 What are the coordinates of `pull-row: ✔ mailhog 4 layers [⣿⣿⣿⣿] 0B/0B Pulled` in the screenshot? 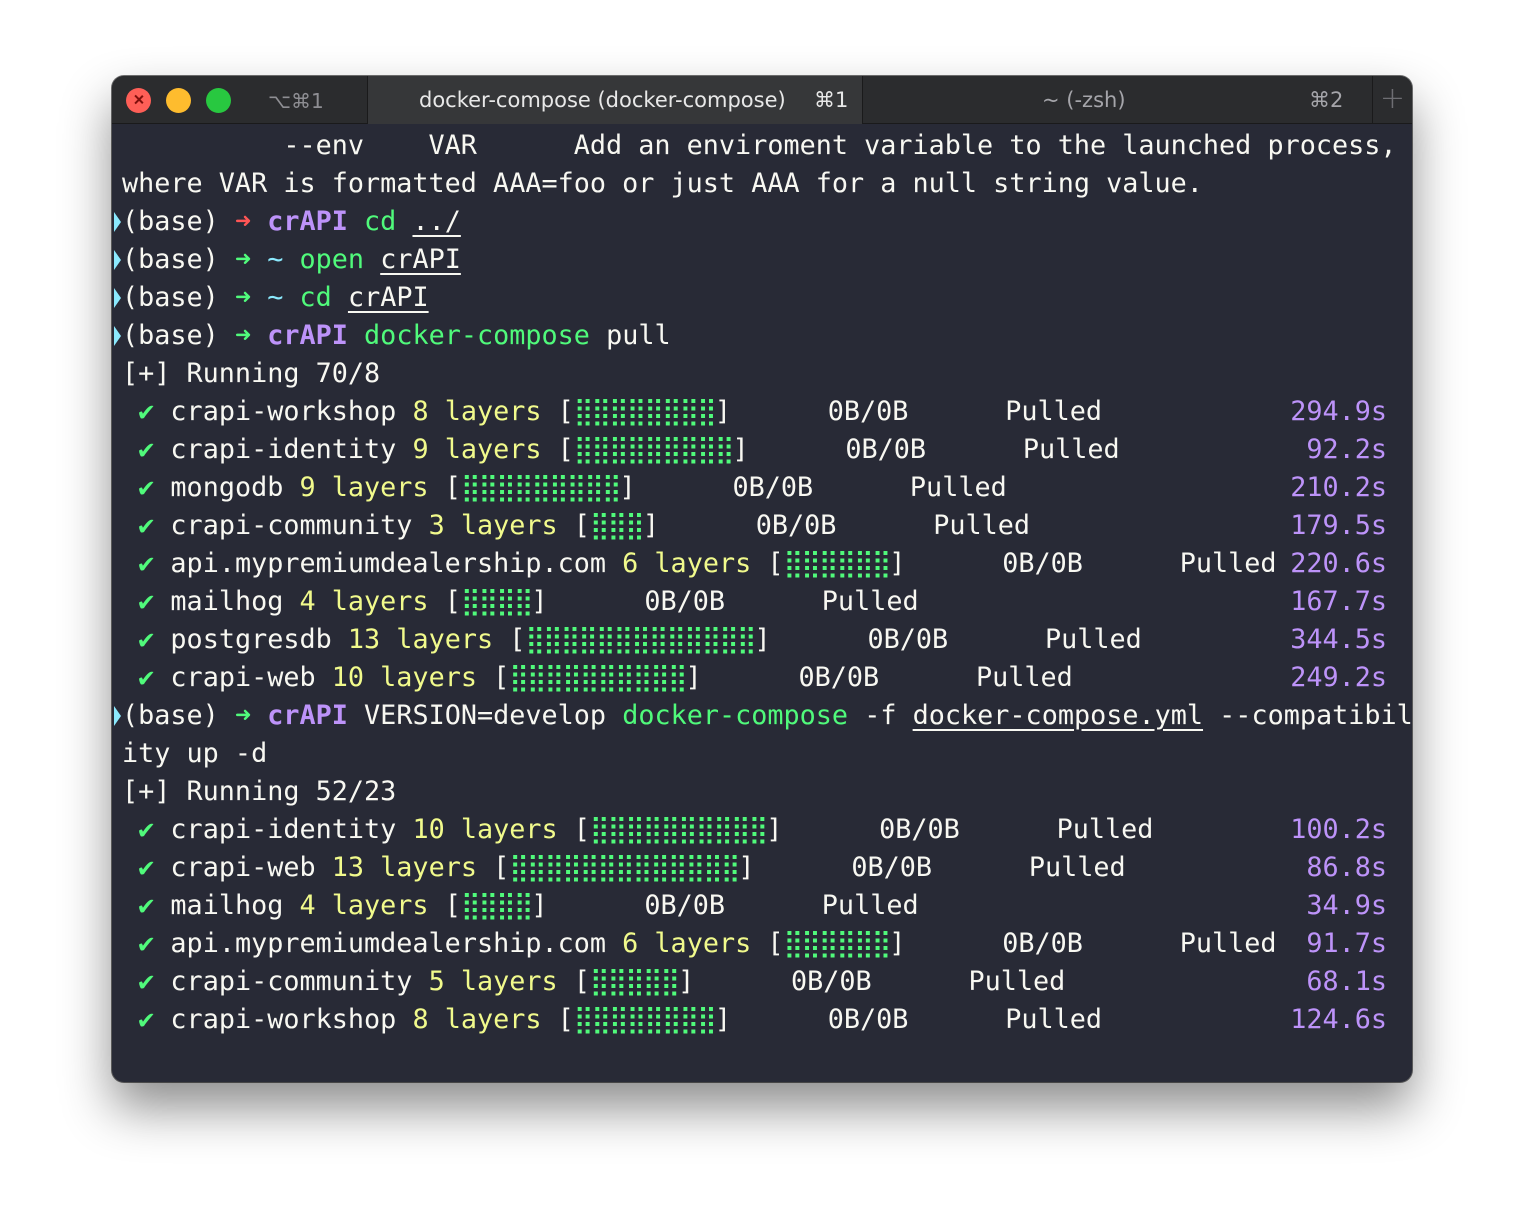 It's located at (528, 905).